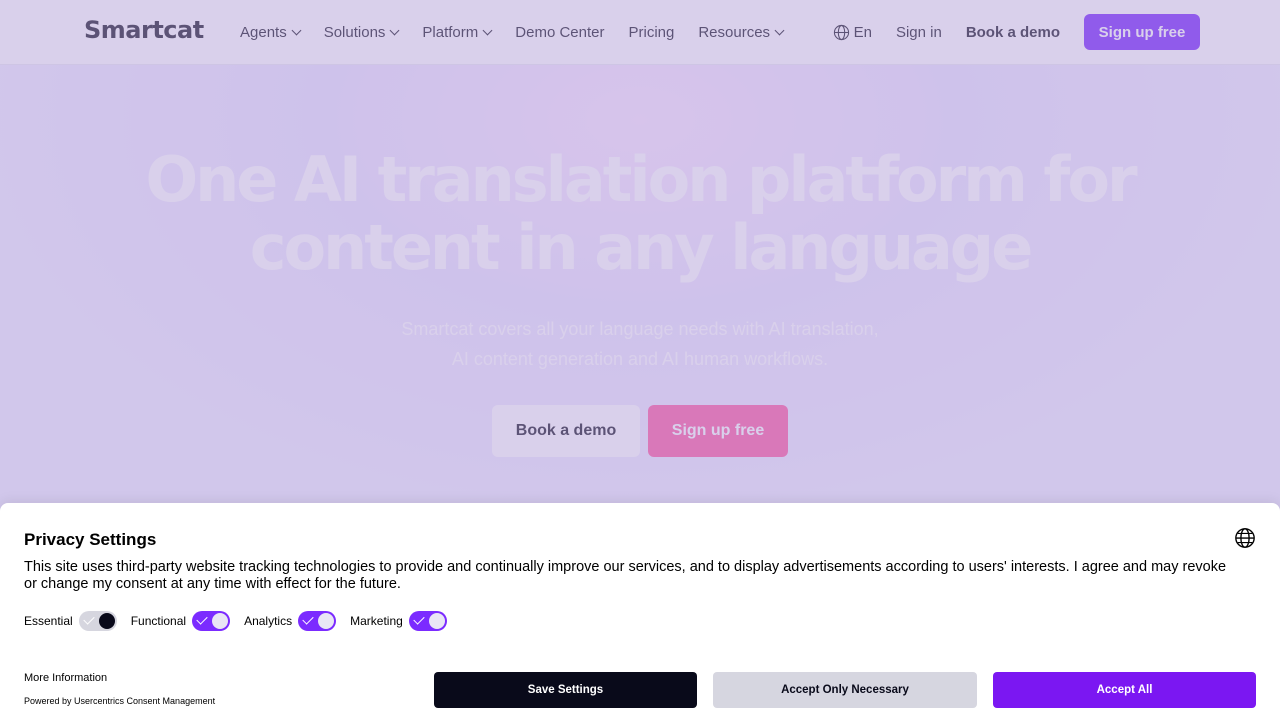 The height and width of the screenshot is (720, 1280). What do you see at coordinates (235, 621) in the screenshot?
I see `consent-toggles: Essential Functional Analytics Marketing` at bounding box center [235, 621].